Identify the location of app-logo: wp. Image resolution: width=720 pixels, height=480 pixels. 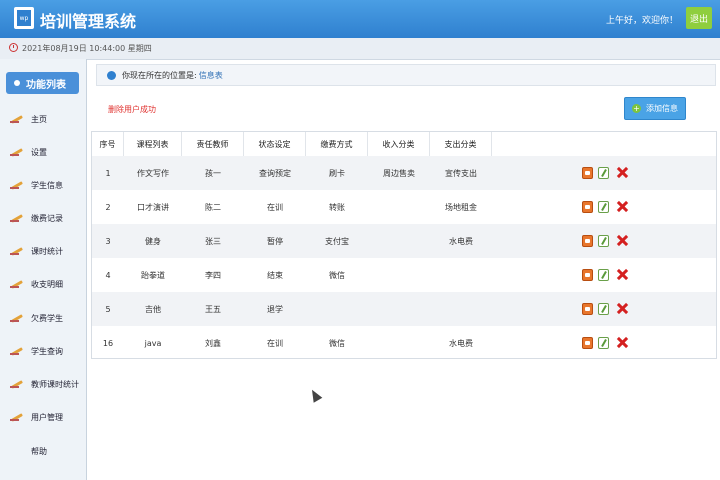
(24, 18).